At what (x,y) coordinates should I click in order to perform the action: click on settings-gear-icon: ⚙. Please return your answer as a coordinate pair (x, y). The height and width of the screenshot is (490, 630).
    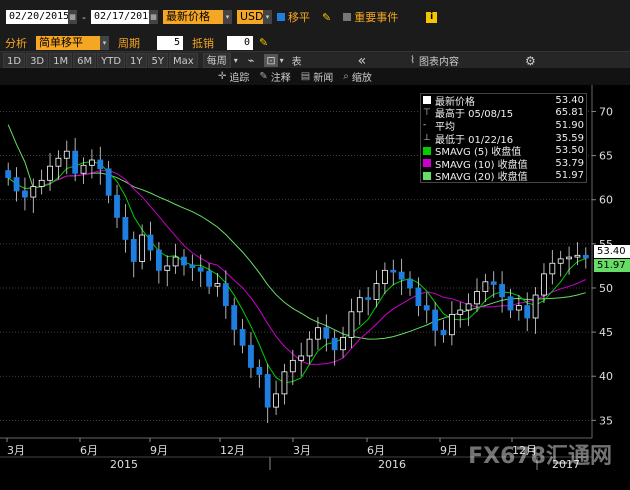
    Looking at the image, I should click on (530, 61).